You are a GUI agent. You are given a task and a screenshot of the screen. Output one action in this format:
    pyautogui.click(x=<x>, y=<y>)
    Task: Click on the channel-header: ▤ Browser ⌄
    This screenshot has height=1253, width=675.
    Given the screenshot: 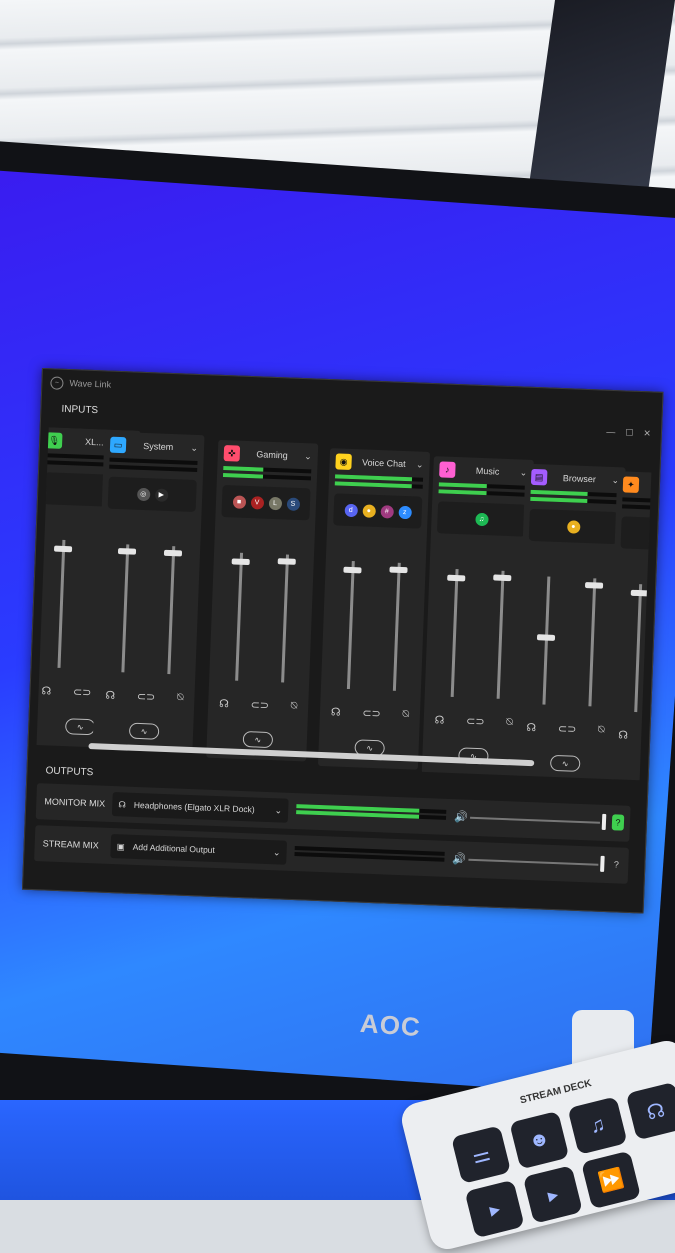 What is the action you would take?
    pyautogui.click(x=575, y=479)
    